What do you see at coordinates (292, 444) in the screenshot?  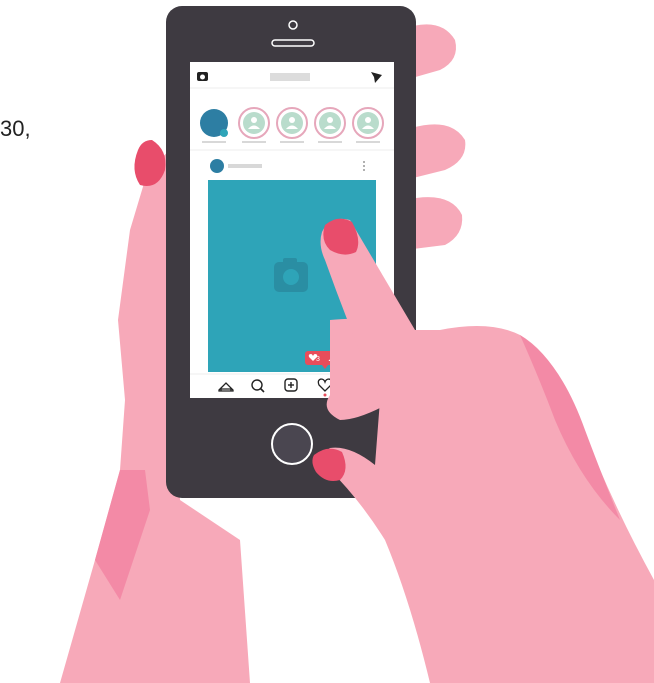 I see `home-button` at bounding box center [292, 444].